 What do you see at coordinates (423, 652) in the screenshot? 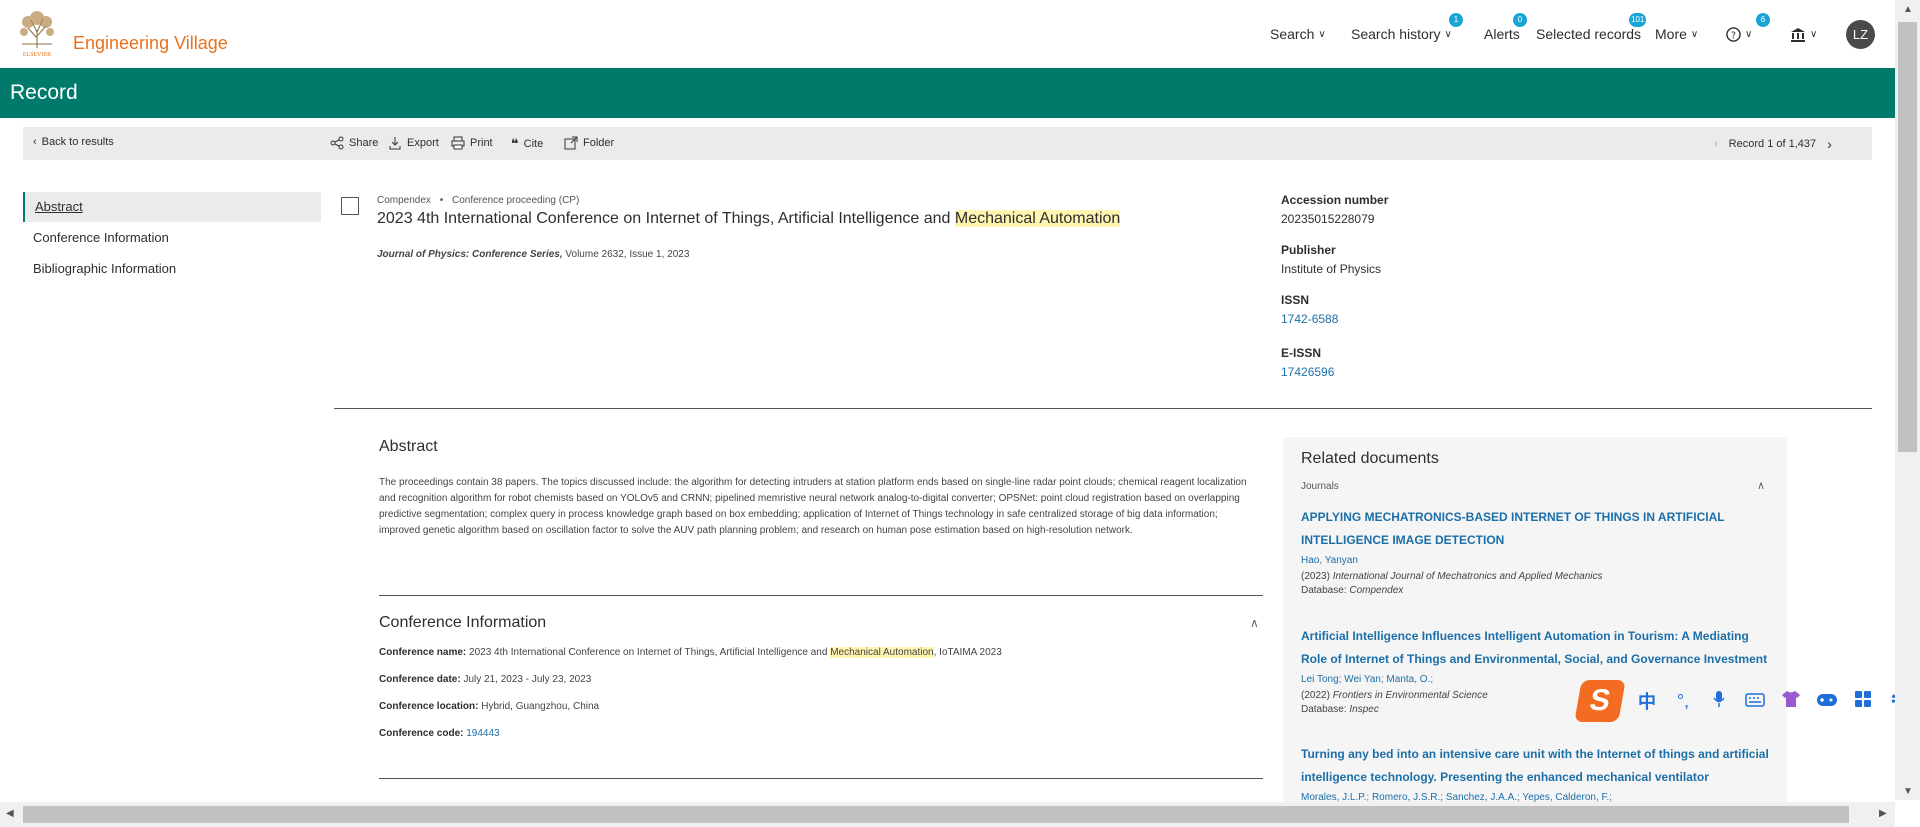
I see `conference-name-label: Conference name:` at bounding box center [423, 652].